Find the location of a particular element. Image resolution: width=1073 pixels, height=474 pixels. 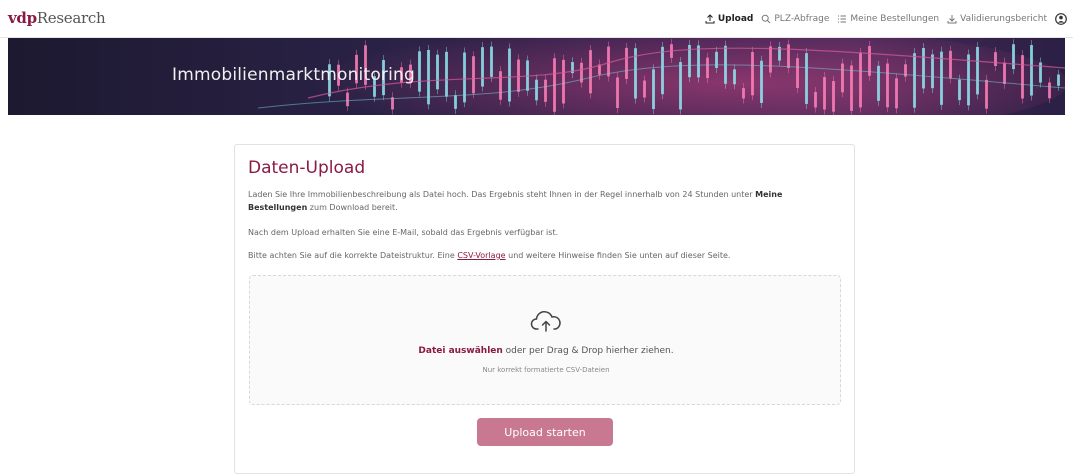

nav-meine-bestellungen: Meine Bestellungen is located at coordinates (888, 19).